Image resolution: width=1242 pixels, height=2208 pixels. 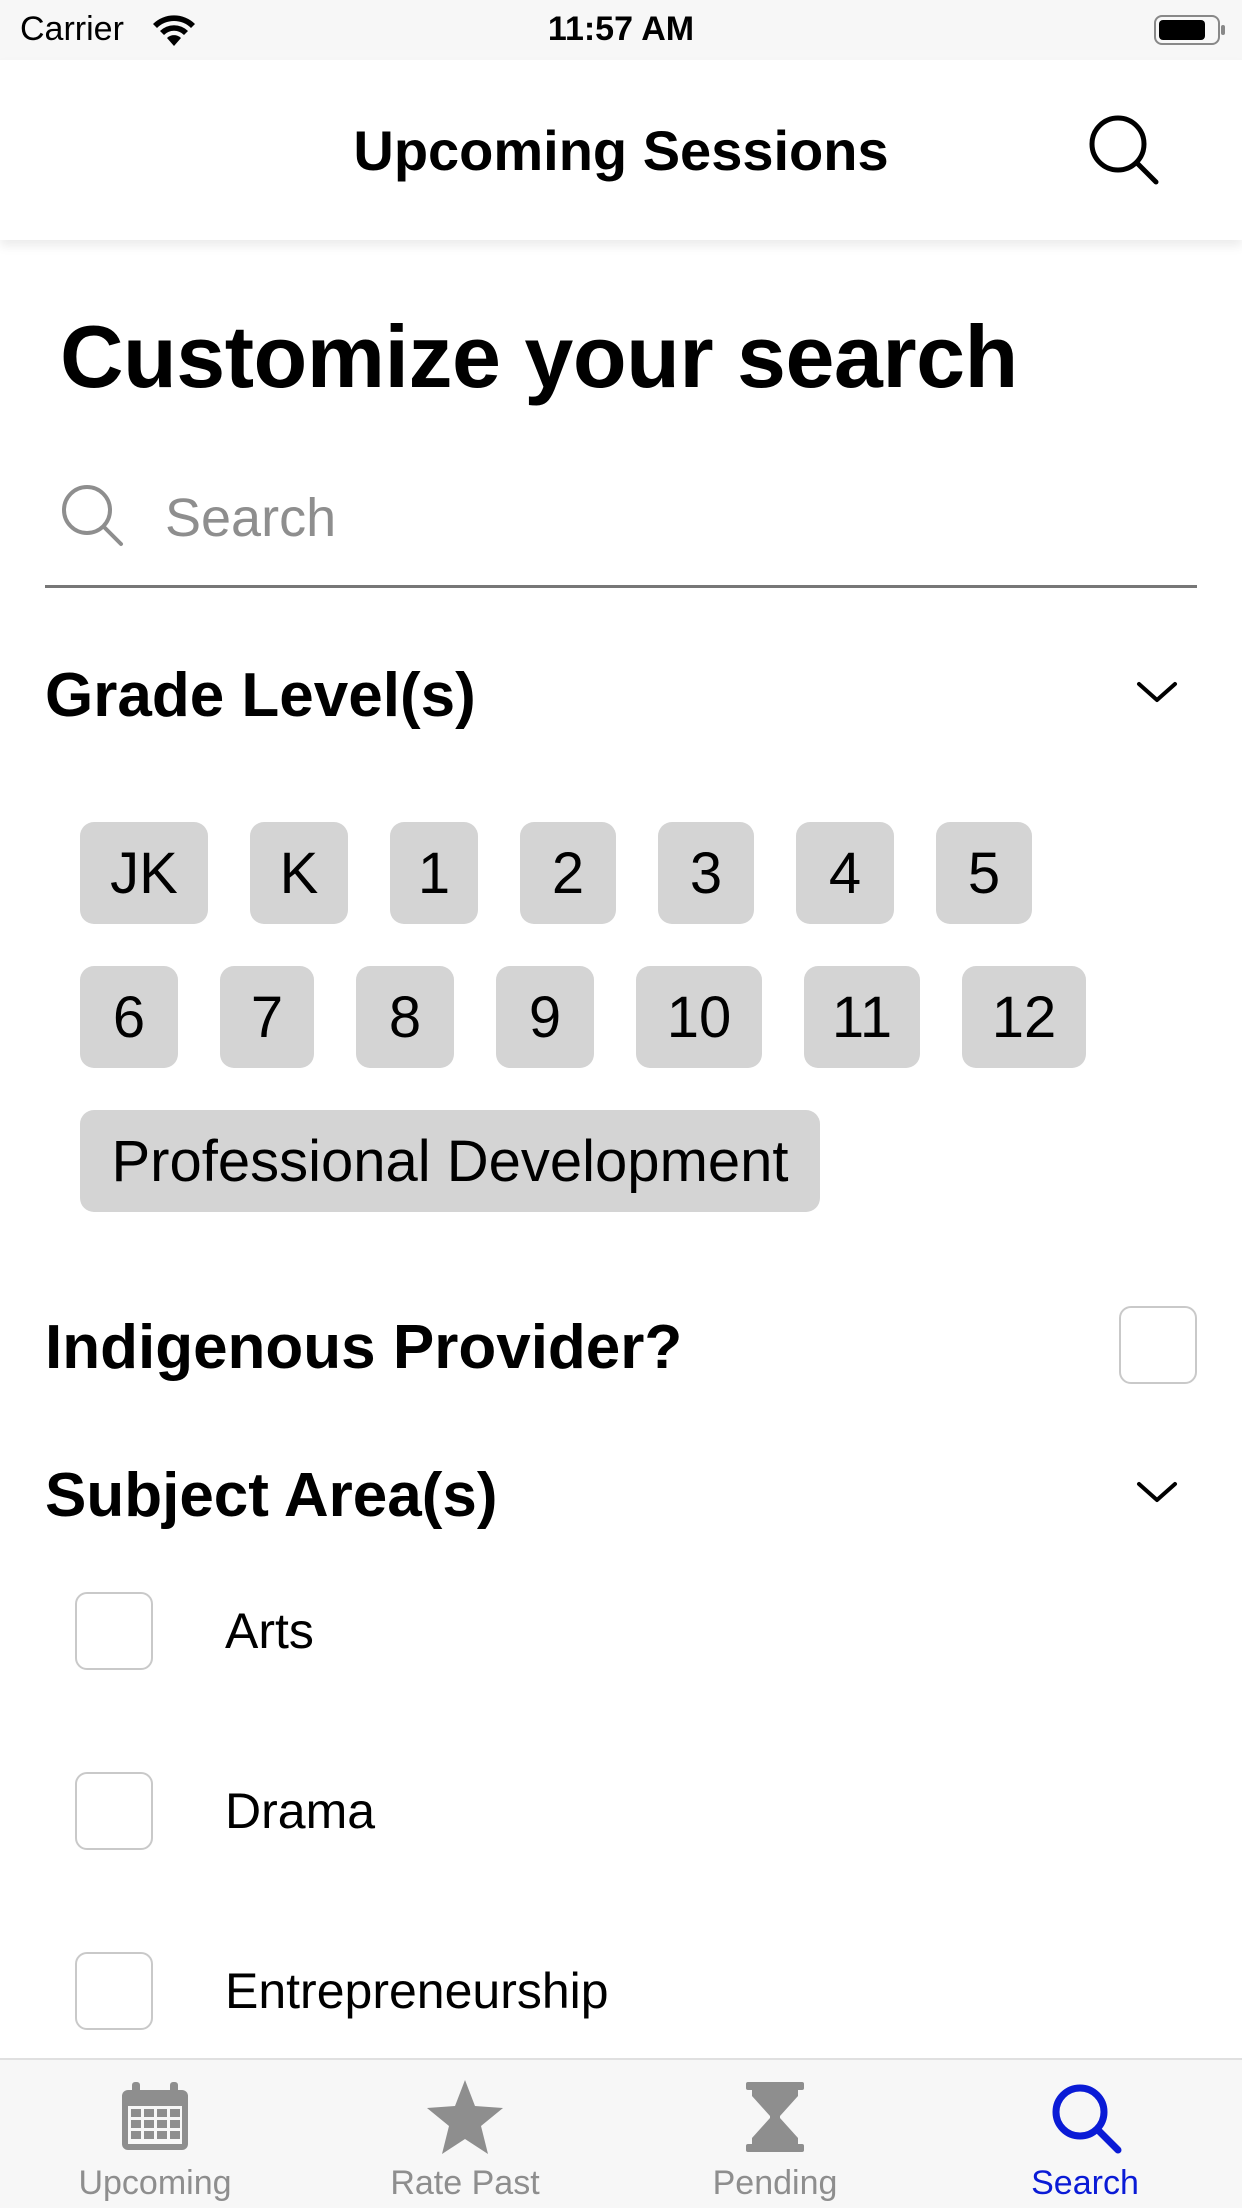 I want to click on subject-item-entrepreneurship: Entrepreneurship, so click(x=625, y=2005).